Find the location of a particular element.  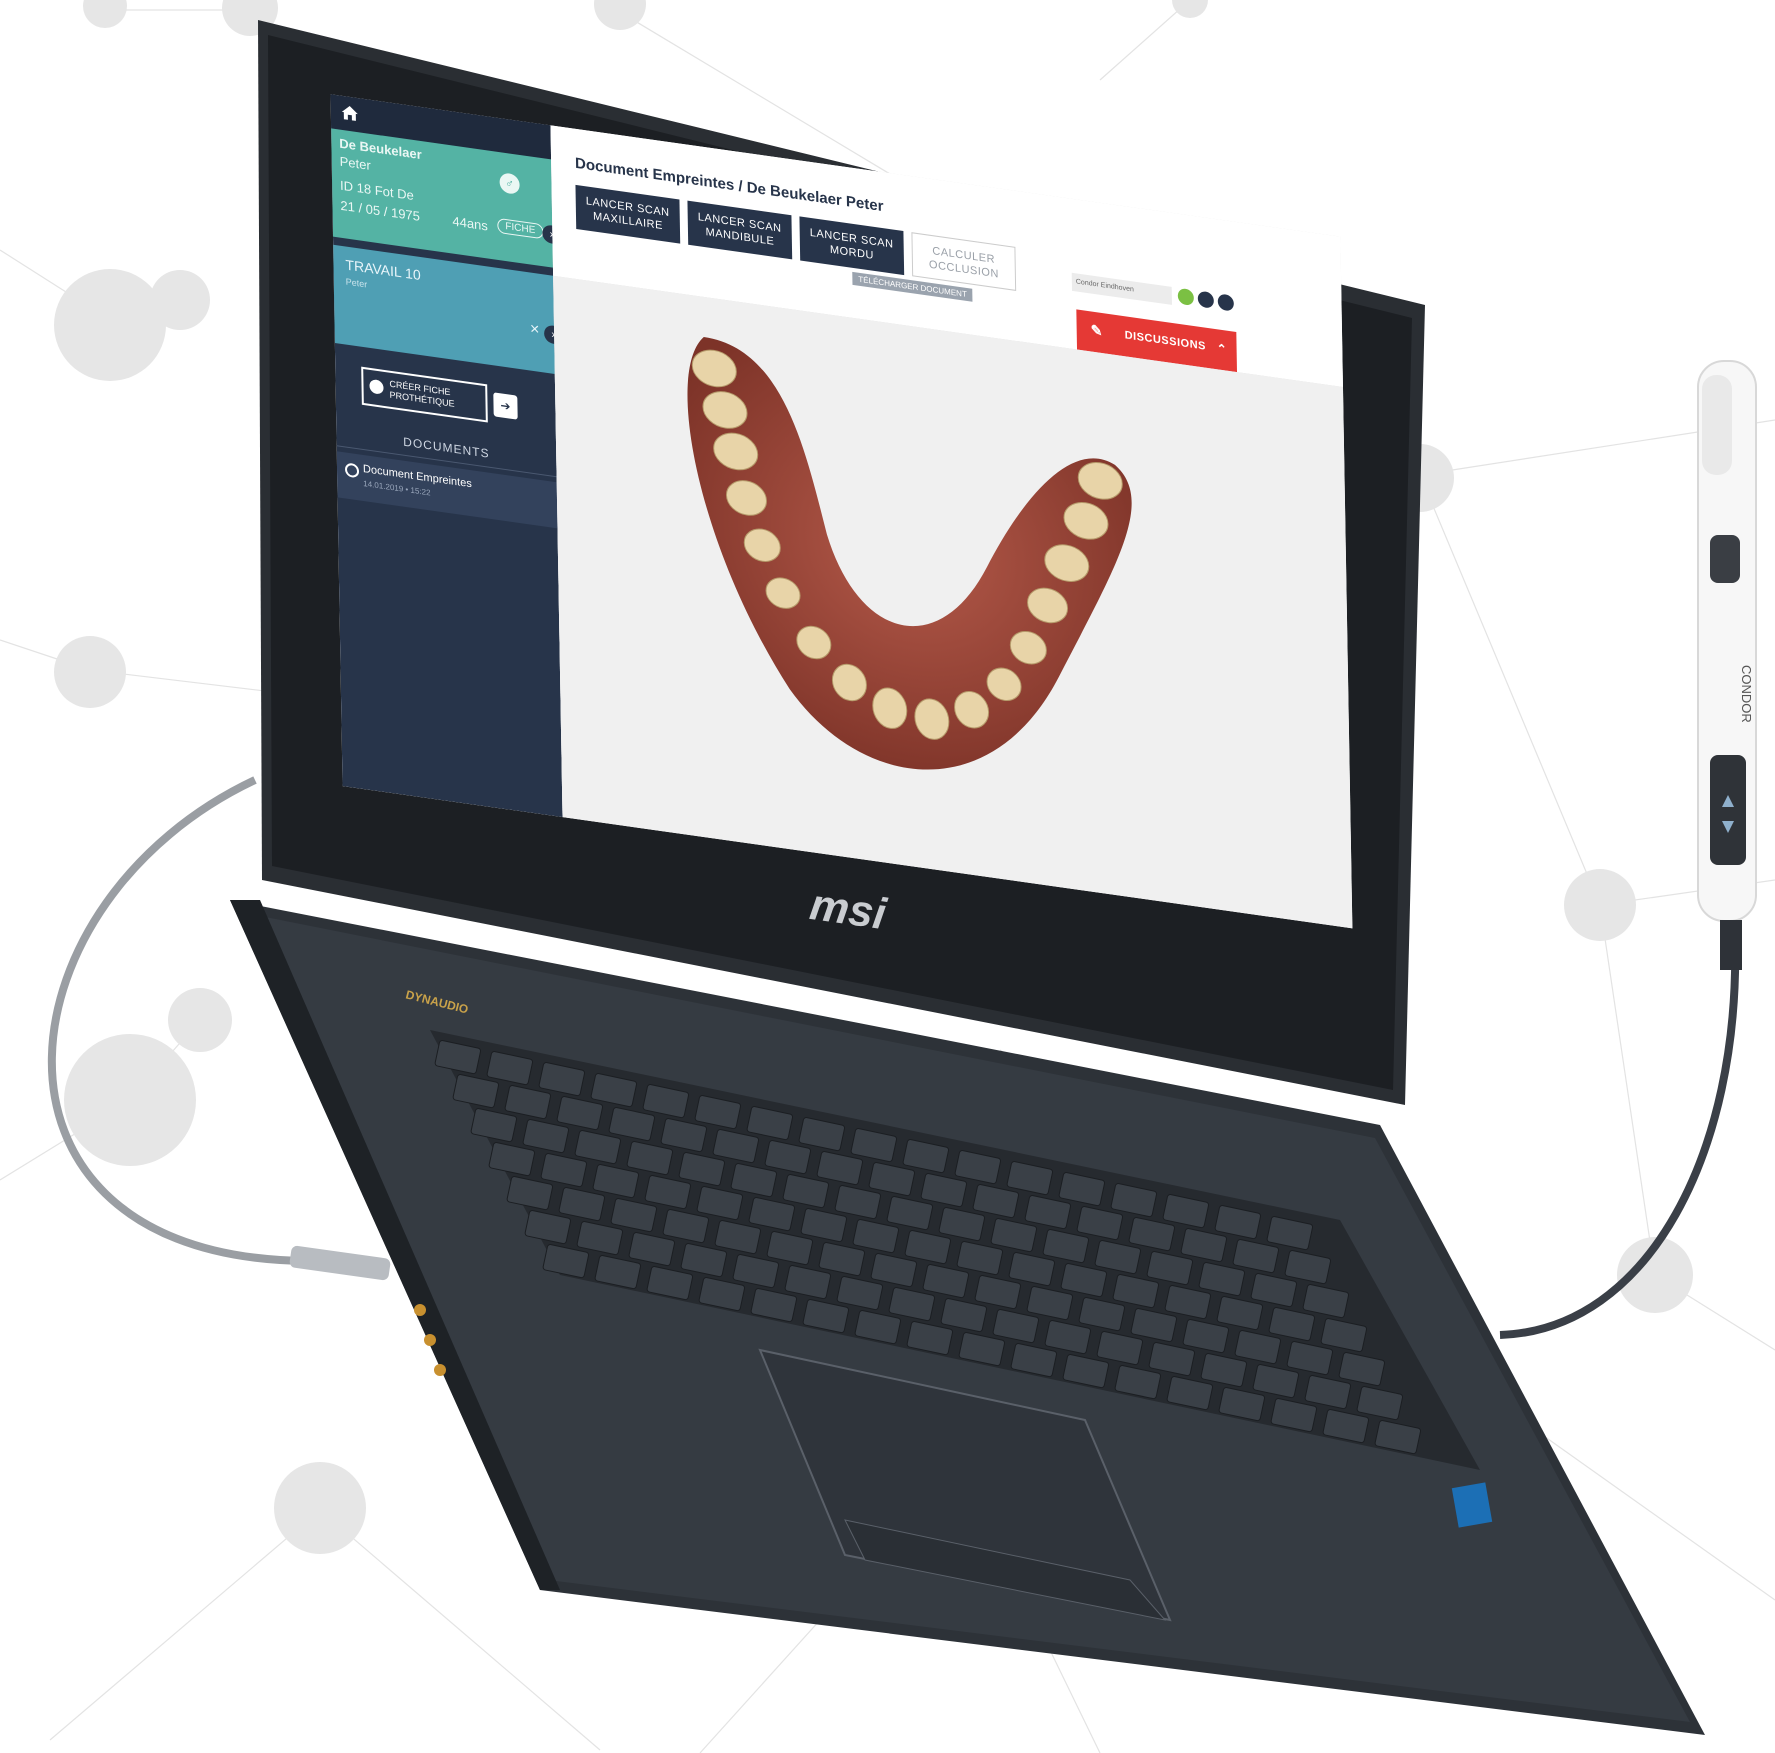

create-fiche-button: CRÉER FICHE PROTHÉTIQUE is located at coordinates (424, 394).